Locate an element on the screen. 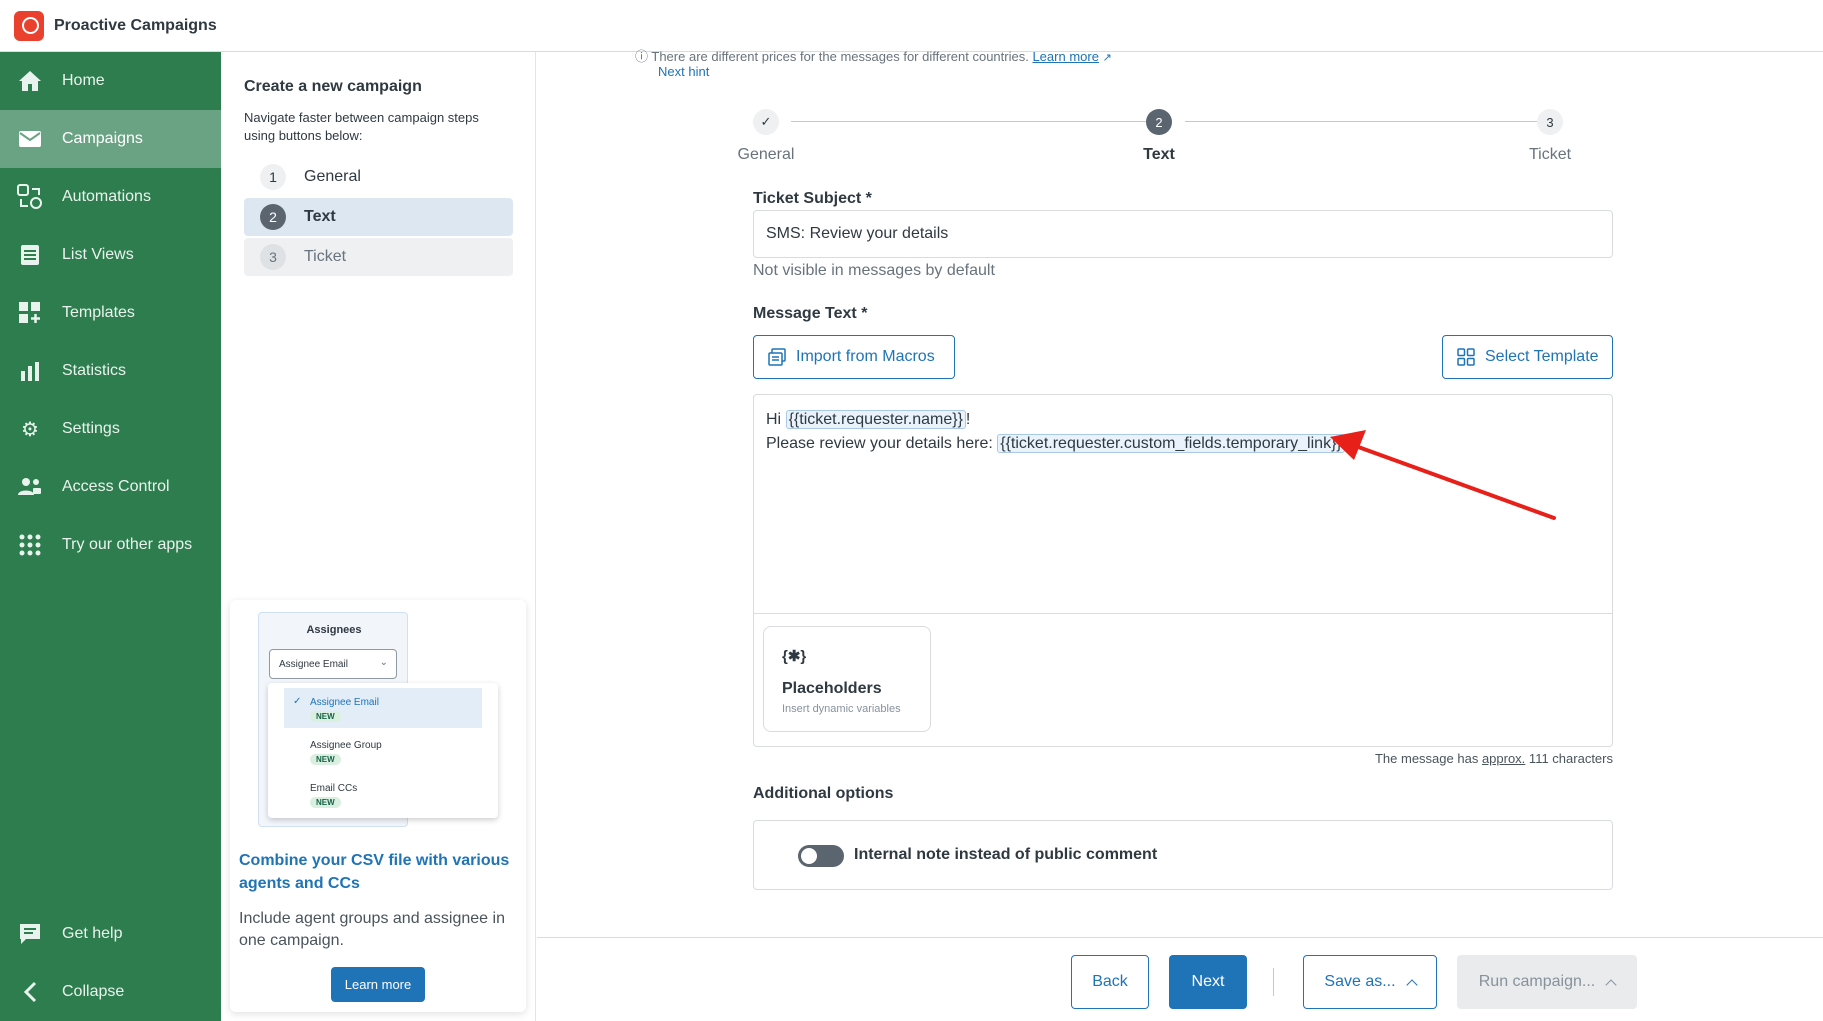 This screenshot has width=1823, height=1021. sidebar-item-templates: Templates is located at coordinates (110, 313).